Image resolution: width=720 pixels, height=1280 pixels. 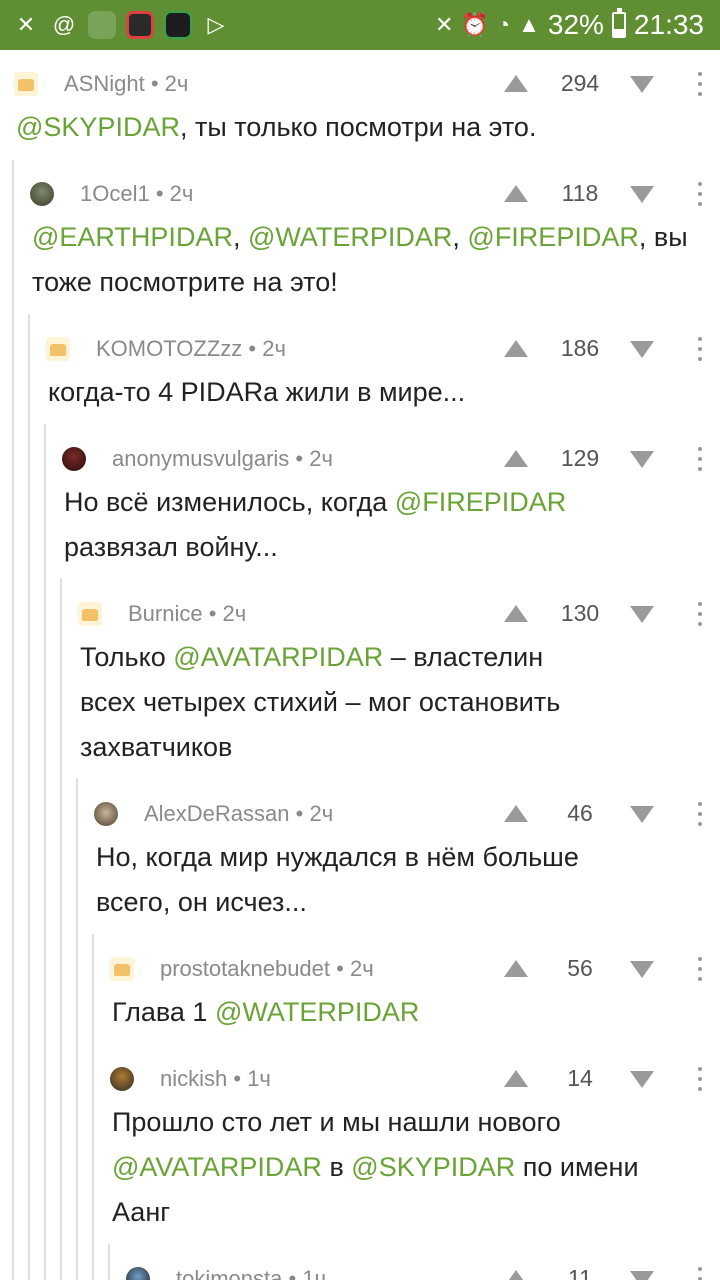 I want to click on comment-author: anonymusvulgaris • 2ч, so click(x=222, y=459).